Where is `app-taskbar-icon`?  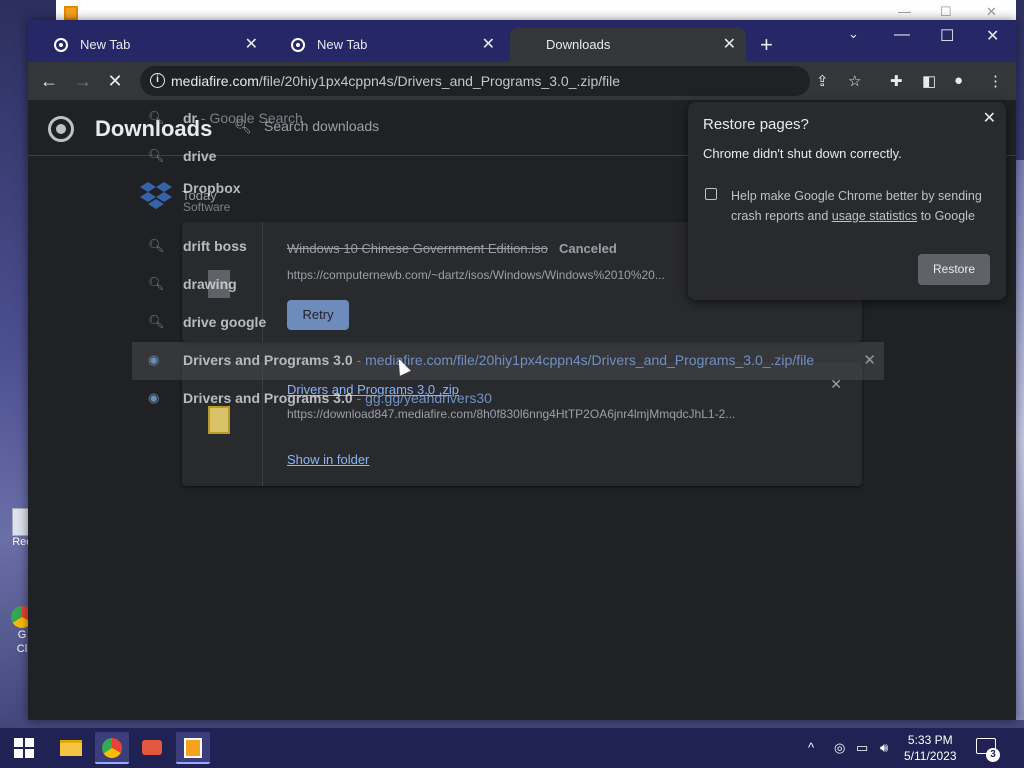
app-taskbar-icon is located at coordinates (193, 748).